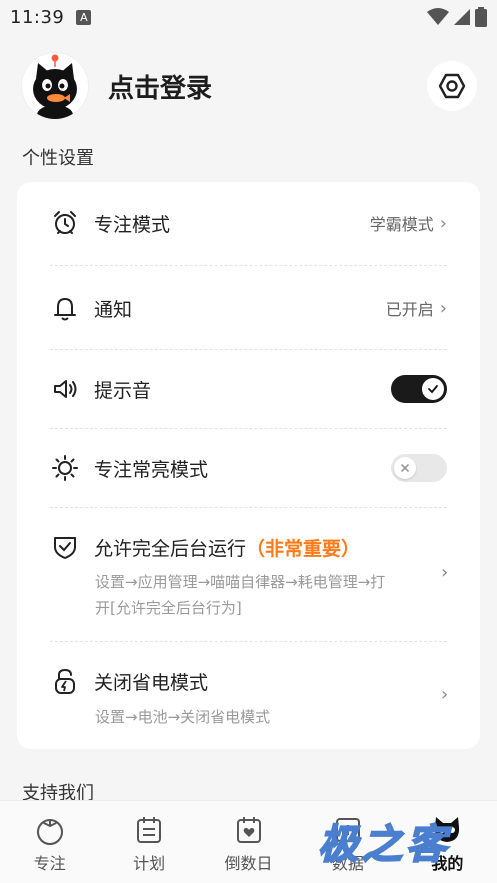 Image resolution: width=497 pixels, height=883 pixels. What do you see at coordinates (401, 224) in the screenshot?
I see `focus-mode-value-text: 学霸模式` at bounding box center [401, 224].